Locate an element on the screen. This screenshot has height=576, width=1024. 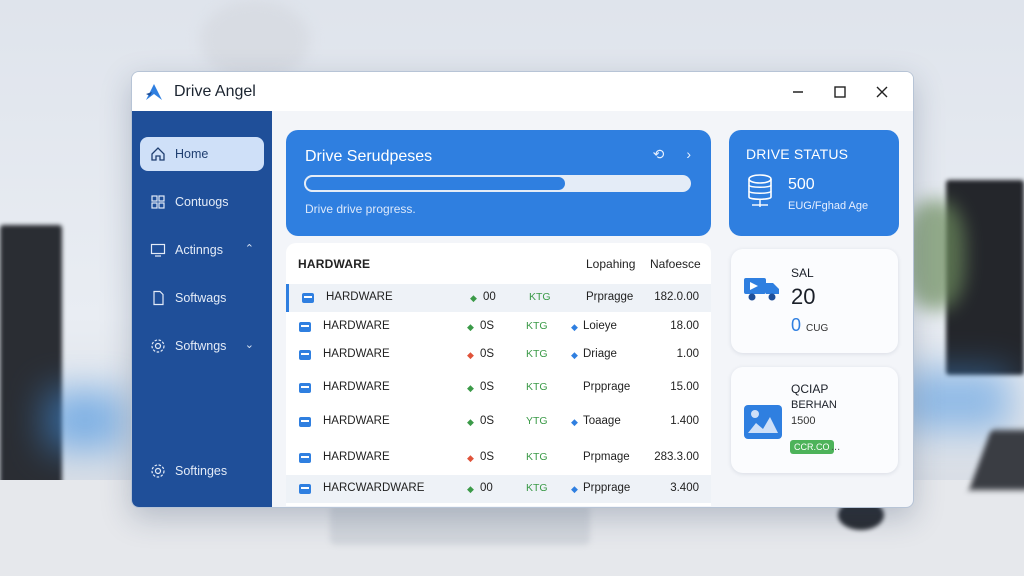
sidebar-item-label: Contuogs is located at coordinates (202, 202).